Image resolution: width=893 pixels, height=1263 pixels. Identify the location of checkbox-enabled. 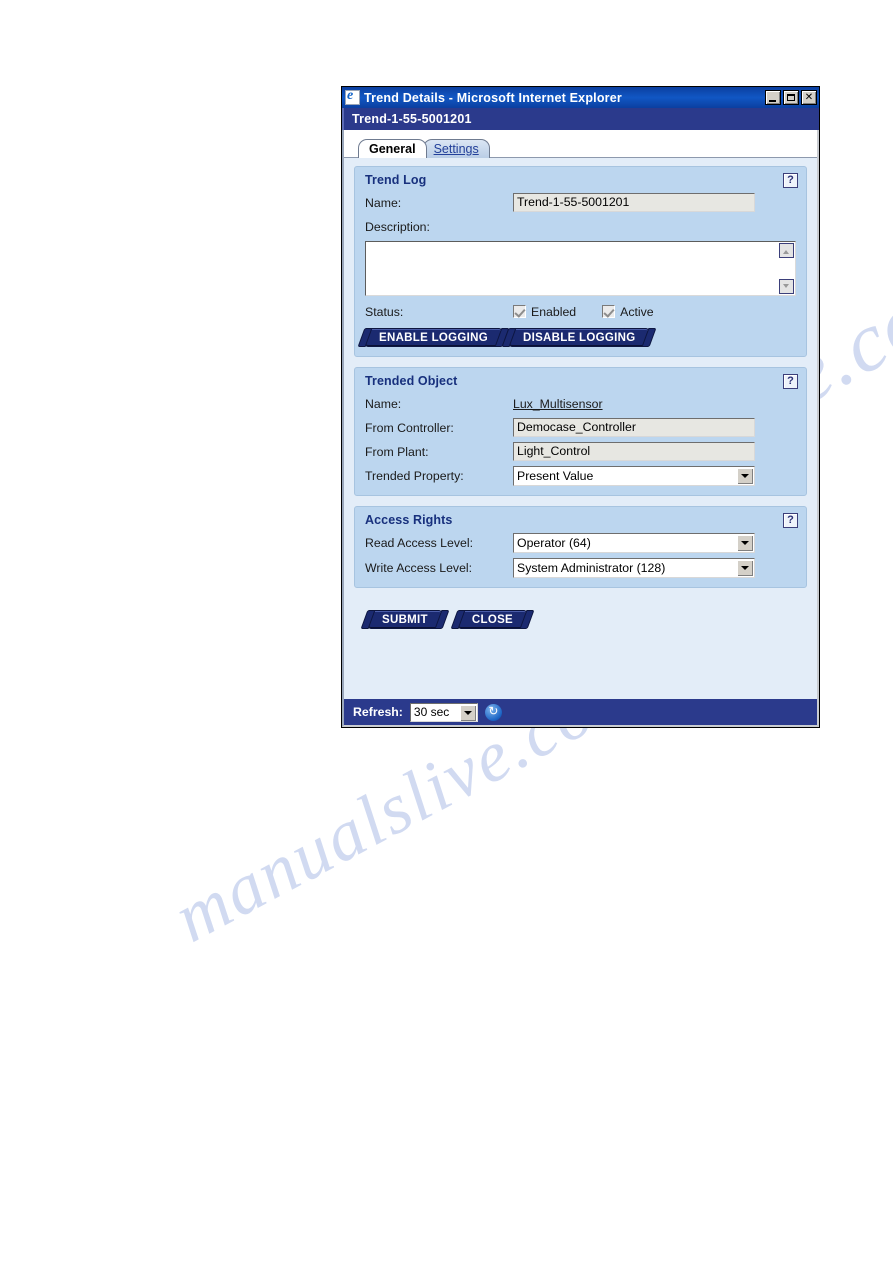
(519, 311).